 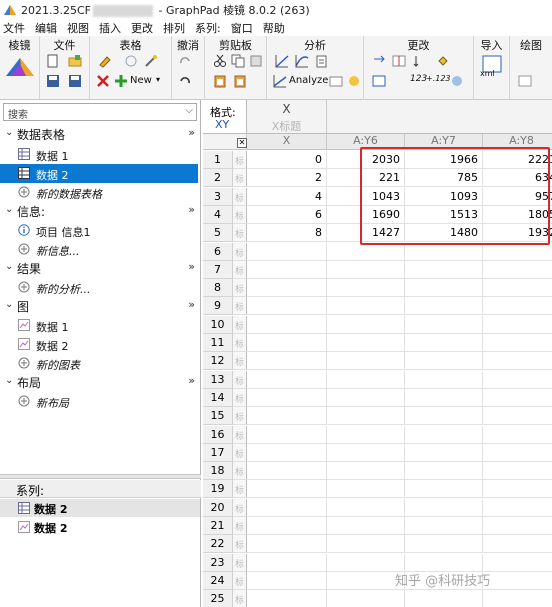 What do you see at coordinates (280, 81) in the screenshot?
I see `analyze-icon` at bounding box center [280, 81].